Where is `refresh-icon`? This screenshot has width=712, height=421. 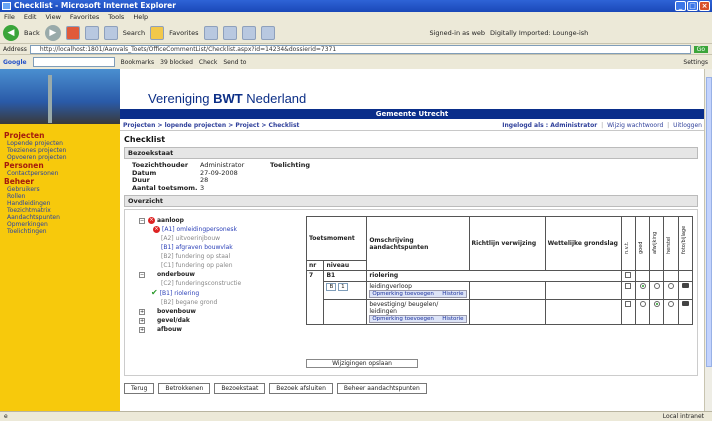 refresh-icon is located at coordinates (91, 32).